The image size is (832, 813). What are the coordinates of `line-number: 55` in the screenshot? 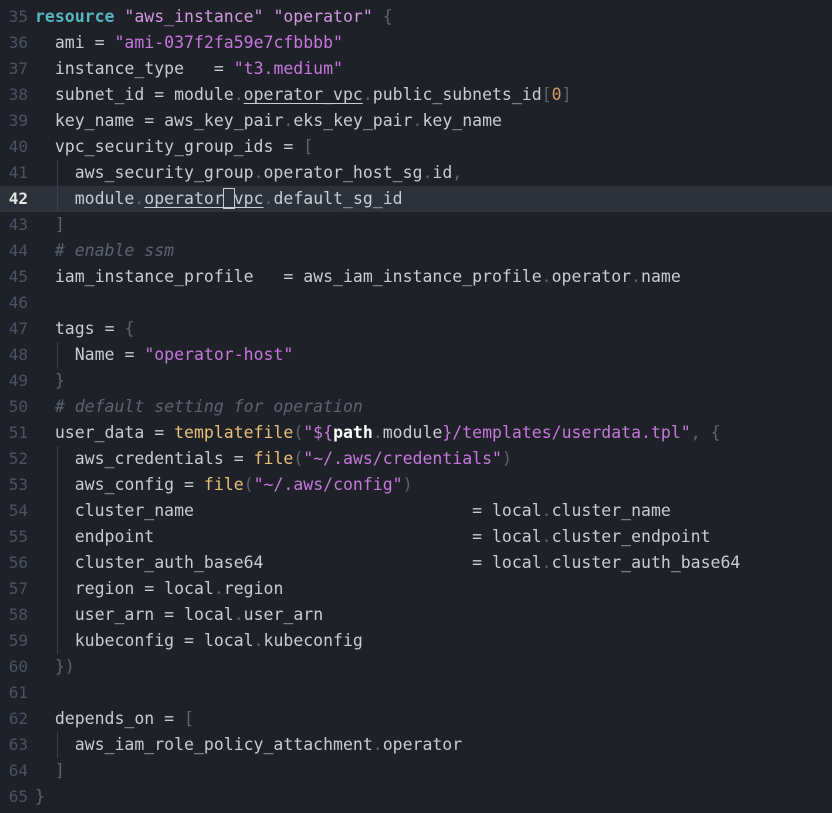 It's located at (18, 536).